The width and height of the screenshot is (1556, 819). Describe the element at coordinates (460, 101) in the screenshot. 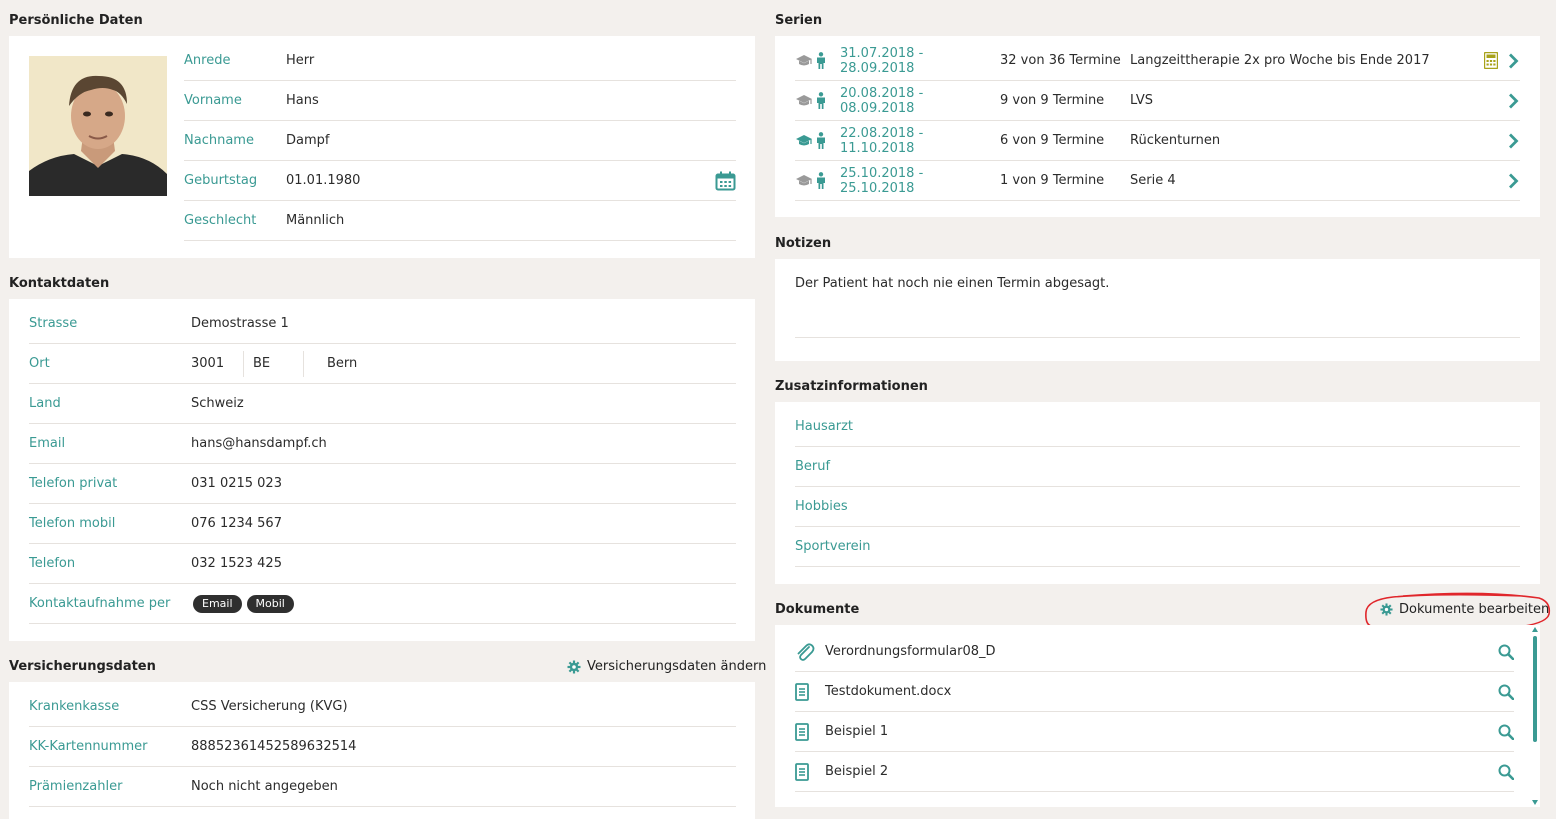

I see `personal-row-vorname: Vorname Hans` at that location.